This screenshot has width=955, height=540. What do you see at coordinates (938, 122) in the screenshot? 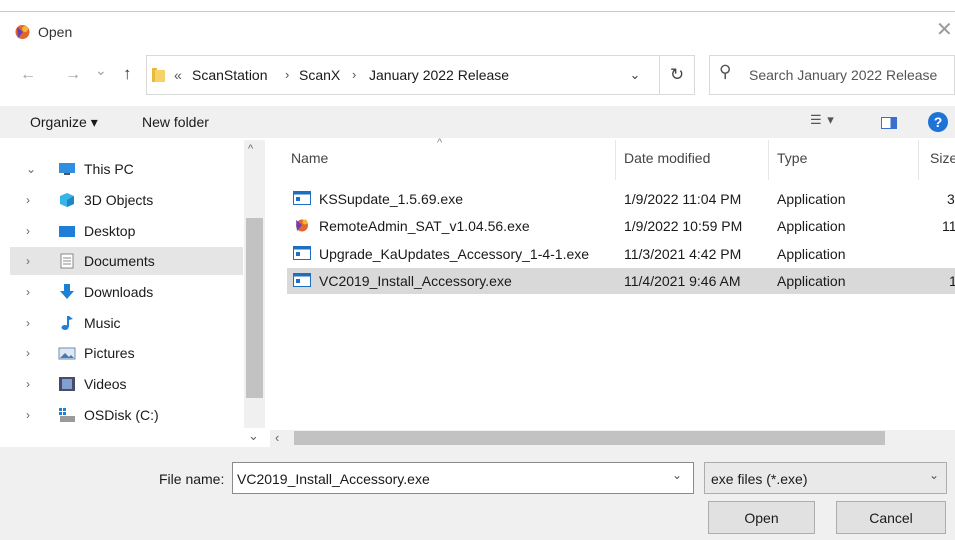
I see `help-icon: ?` at bounding box center [938, 122].